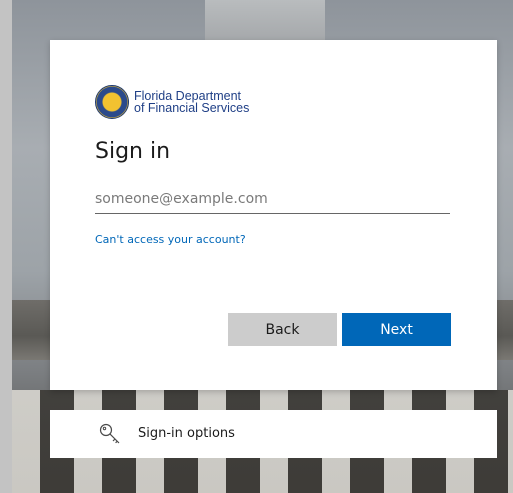  What do you see at coordinates (170, 239) in the screenshot?
I see `cant-access-account-link: Can't access your account?` at bounding box center [170, 239].